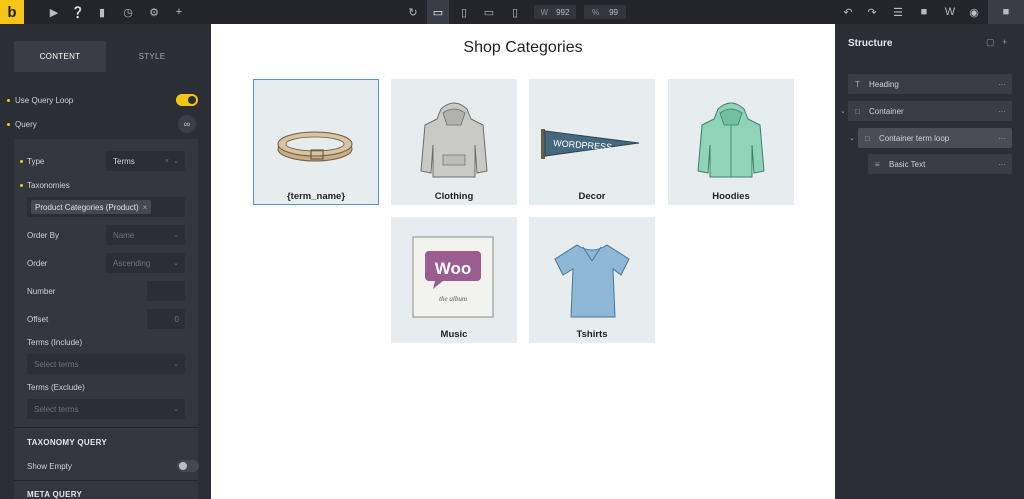  Describe the element at coordinates (316, 196) in the screenshot. I see `card-label: {term_name}` at that location.